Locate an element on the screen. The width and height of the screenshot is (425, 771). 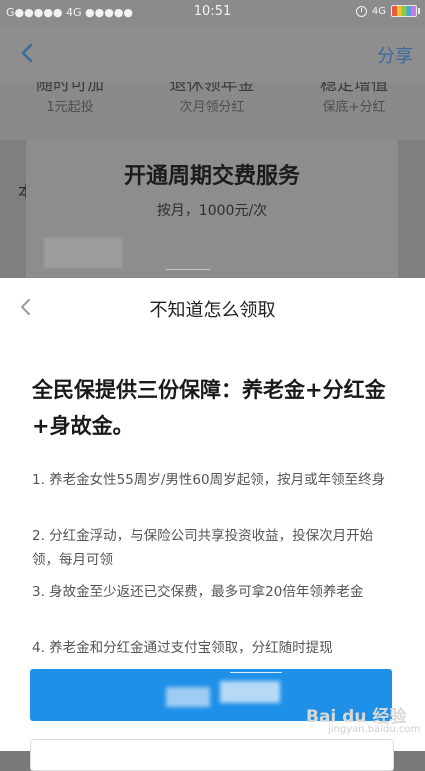
status-icons: 4G is located at coordinates (387, 11).